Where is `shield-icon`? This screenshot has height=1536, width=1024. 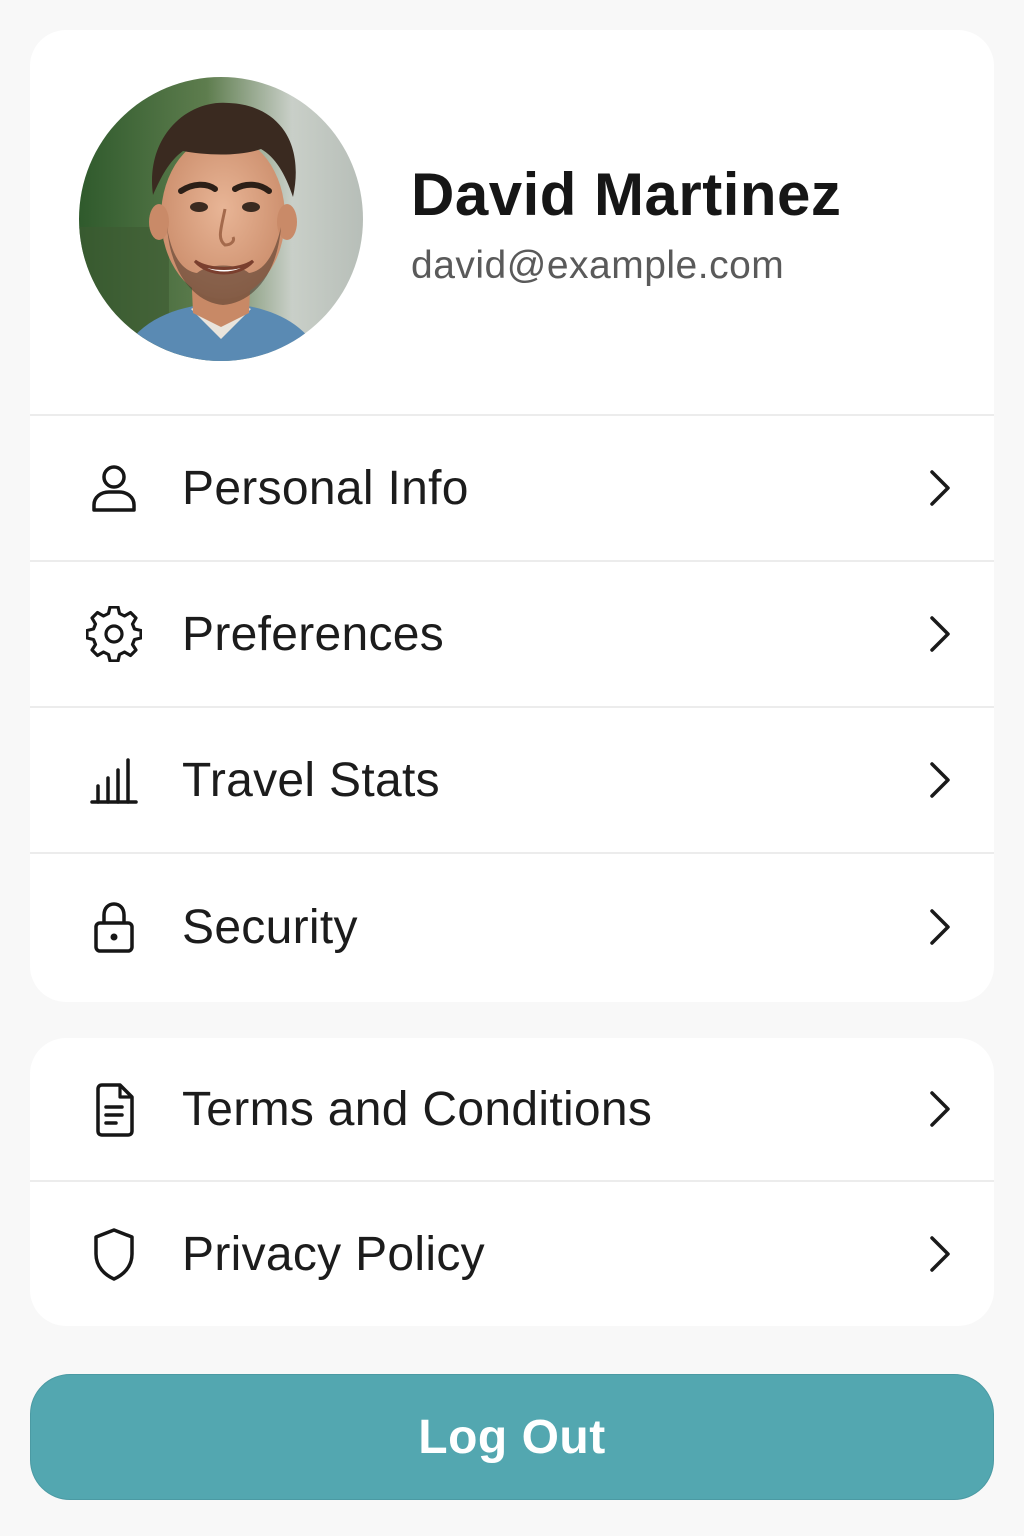
shield-icon is located at coordinates (114, 1254).